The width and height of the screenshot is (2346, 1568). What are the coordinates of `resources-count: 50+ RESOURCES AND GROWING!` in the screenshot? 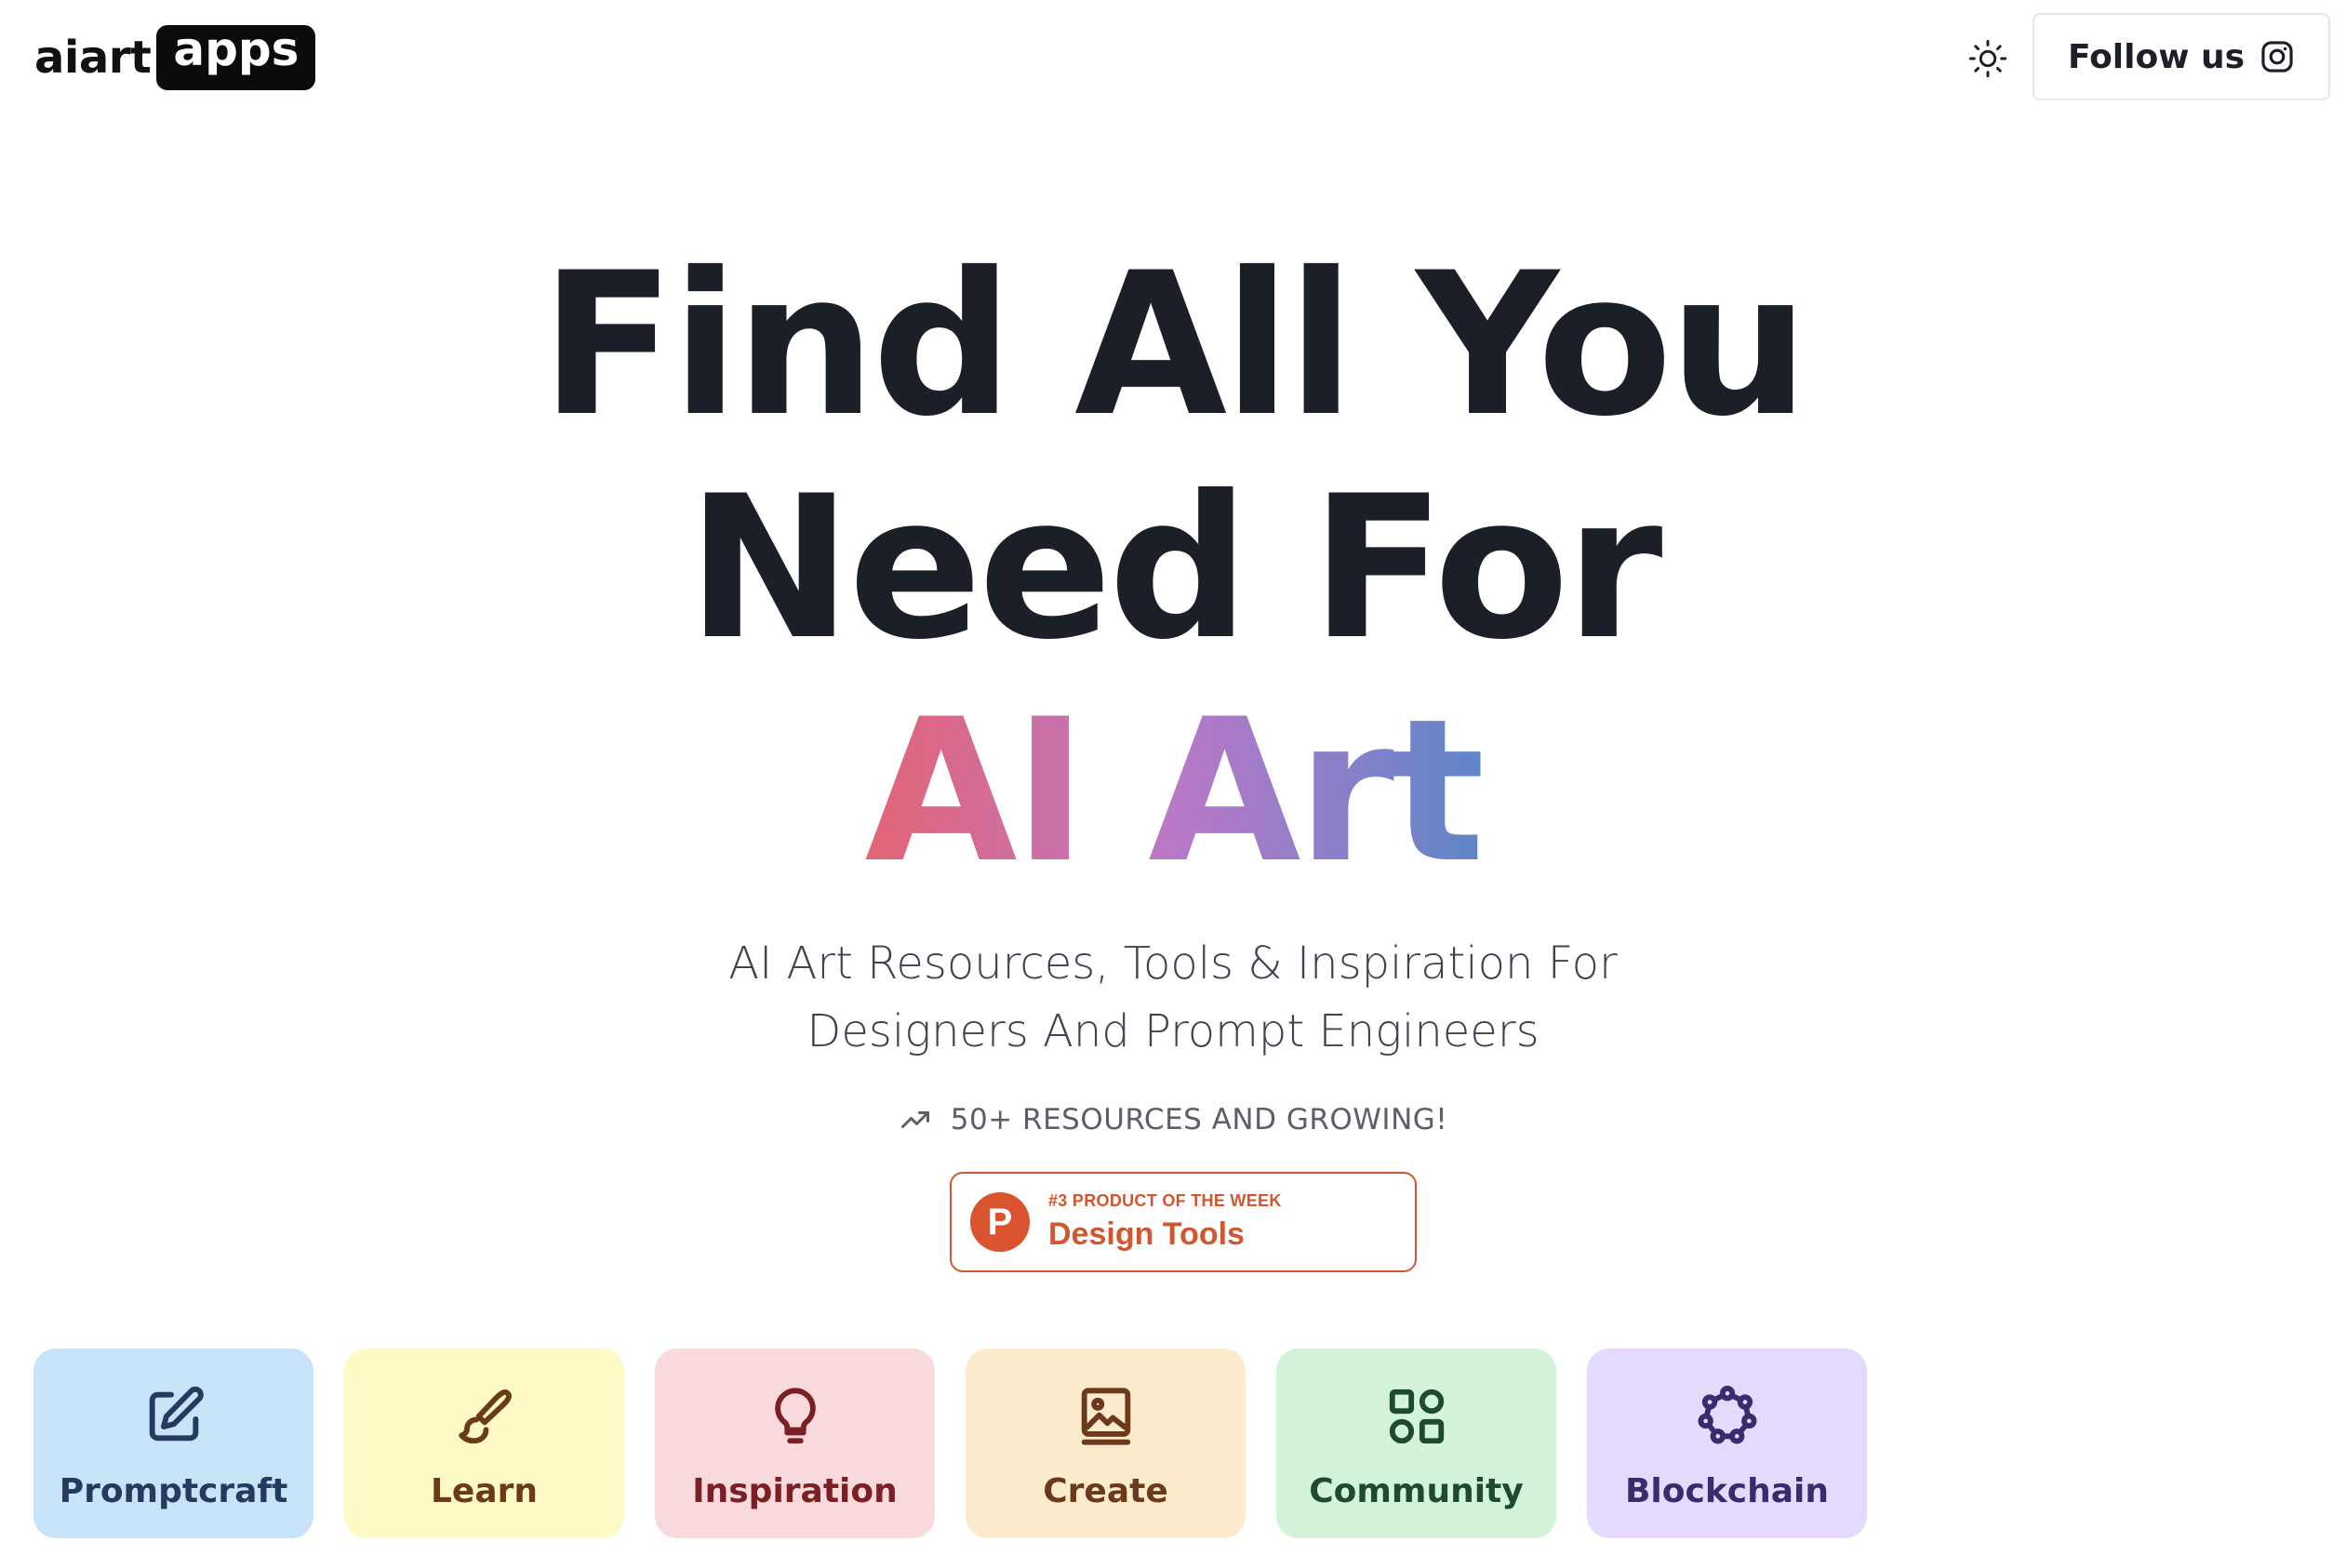 It's located at (1173, 1119).